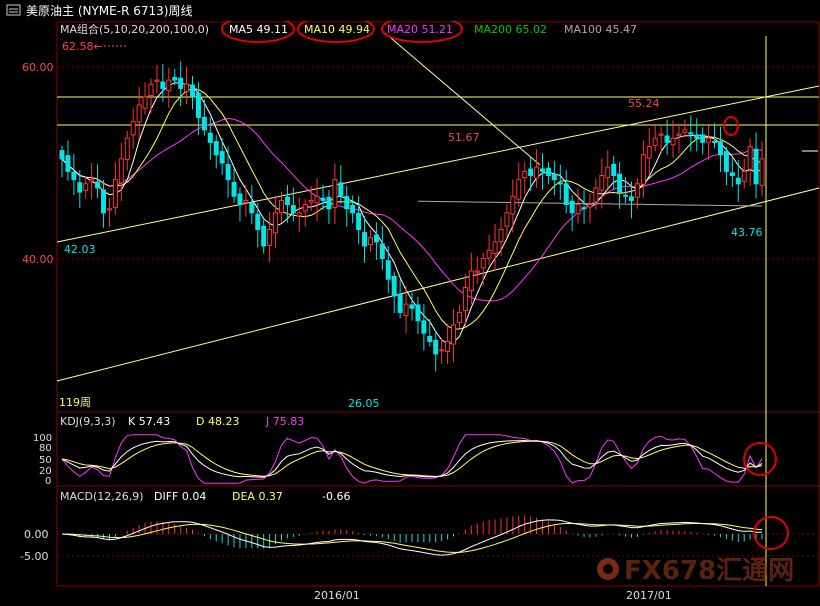  I want to click on kdj-k: K 57.43, so click(149, 421).